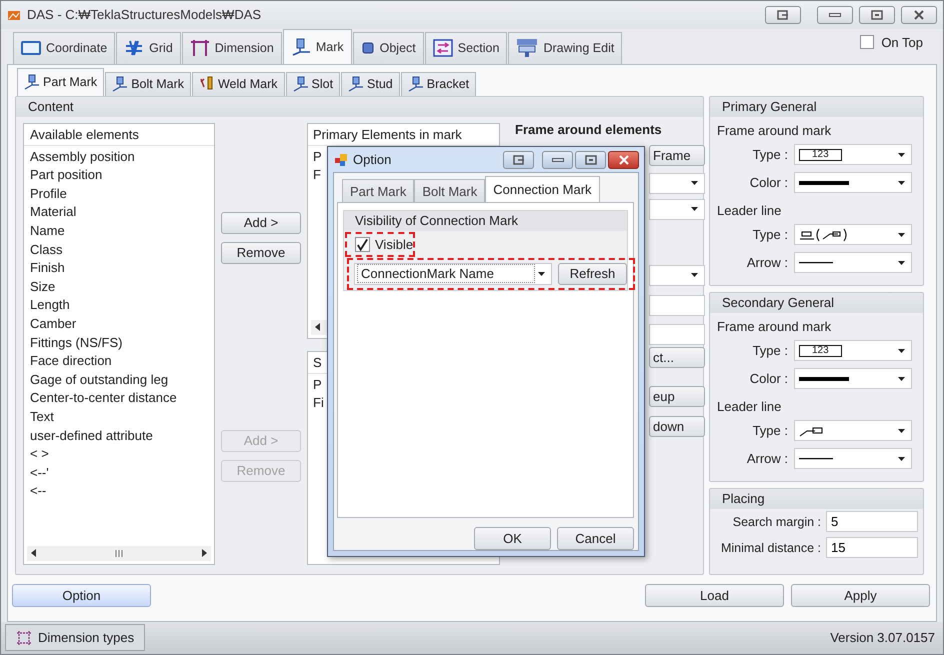  I want to click on button: down, so click(677, 426).